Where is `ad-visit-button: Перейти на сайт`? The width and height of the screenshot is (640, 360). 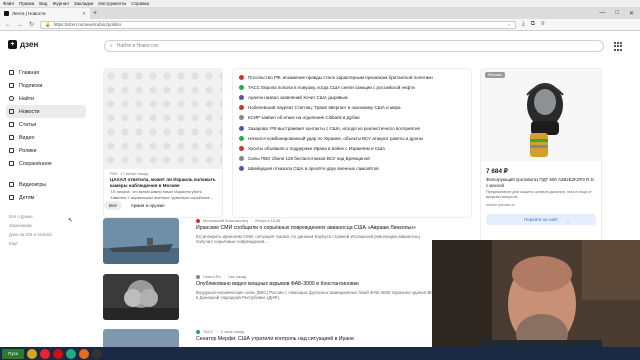 ad-visit-button: Перейти на сайт is located at coordinates (541, 220).